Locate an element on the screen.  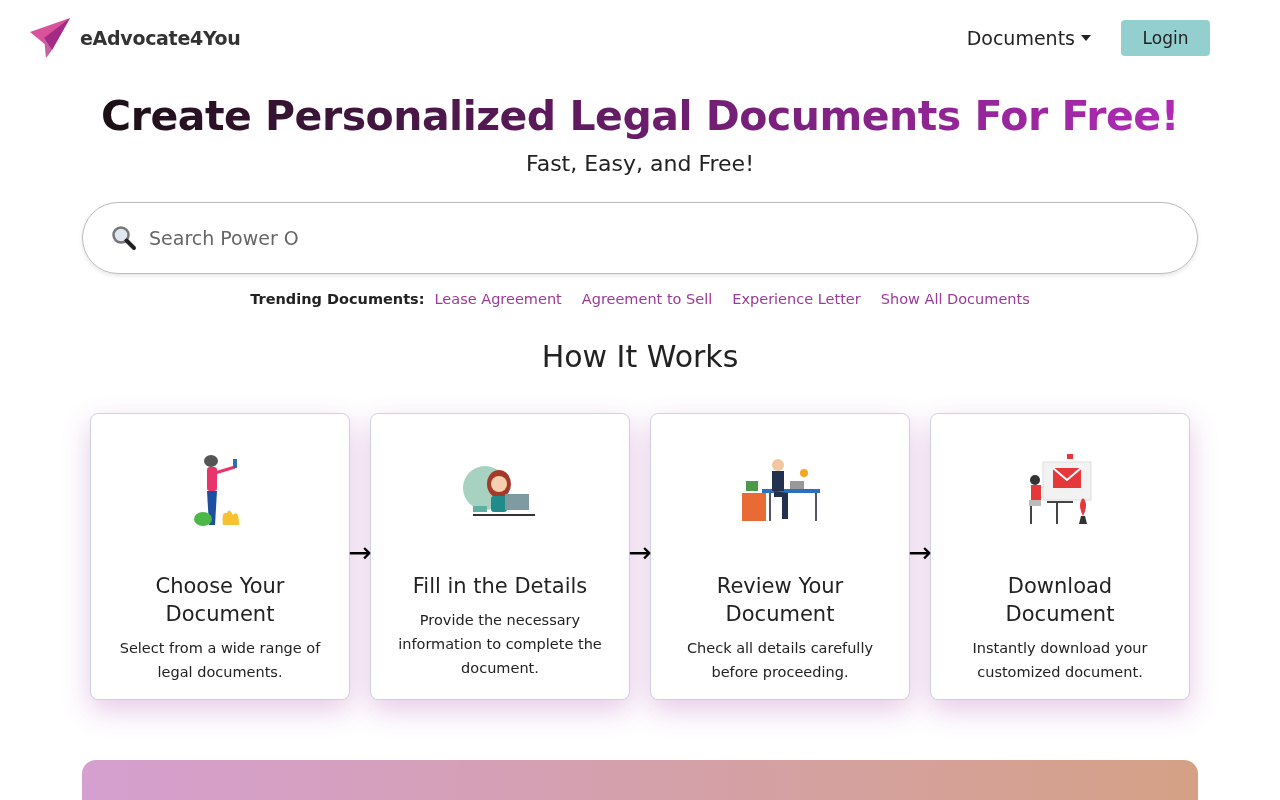
paper-plane-logo-icon is located at coordinates (50, 38).